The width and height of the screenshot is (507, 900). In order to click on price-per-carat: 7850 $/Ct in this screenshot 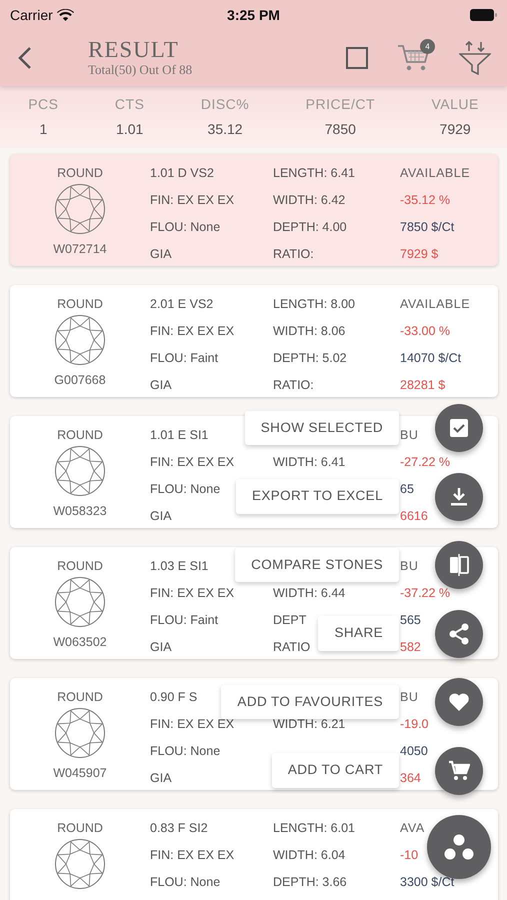, I will do `click(427, 227)`.